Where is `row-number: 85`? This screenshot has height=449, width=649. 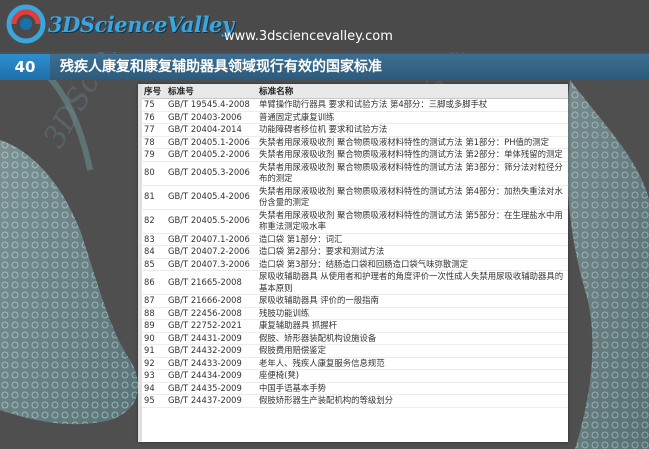
row-number: 85 is located at coordinates (154, 264).